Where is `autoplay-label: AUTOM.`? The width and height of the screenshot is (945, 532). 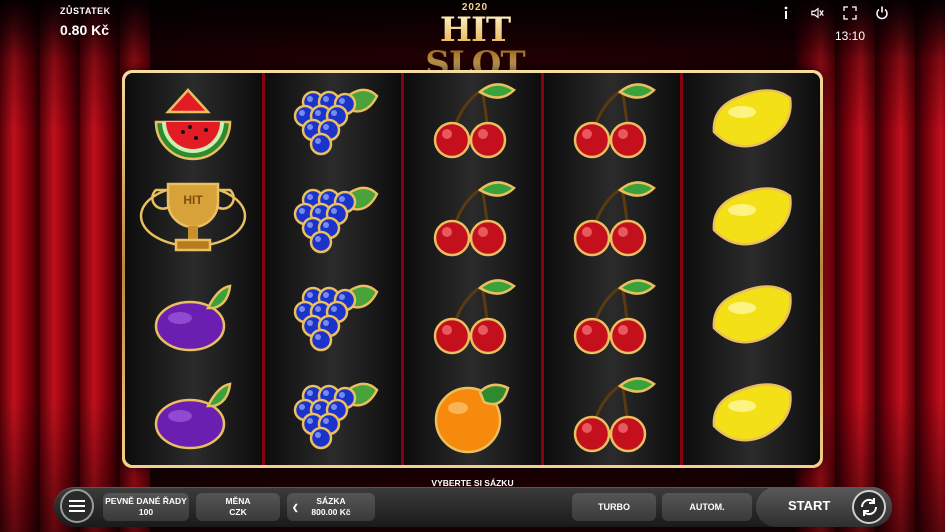
autoplay-label: AUTOM. is located at coordinates (707, 506).